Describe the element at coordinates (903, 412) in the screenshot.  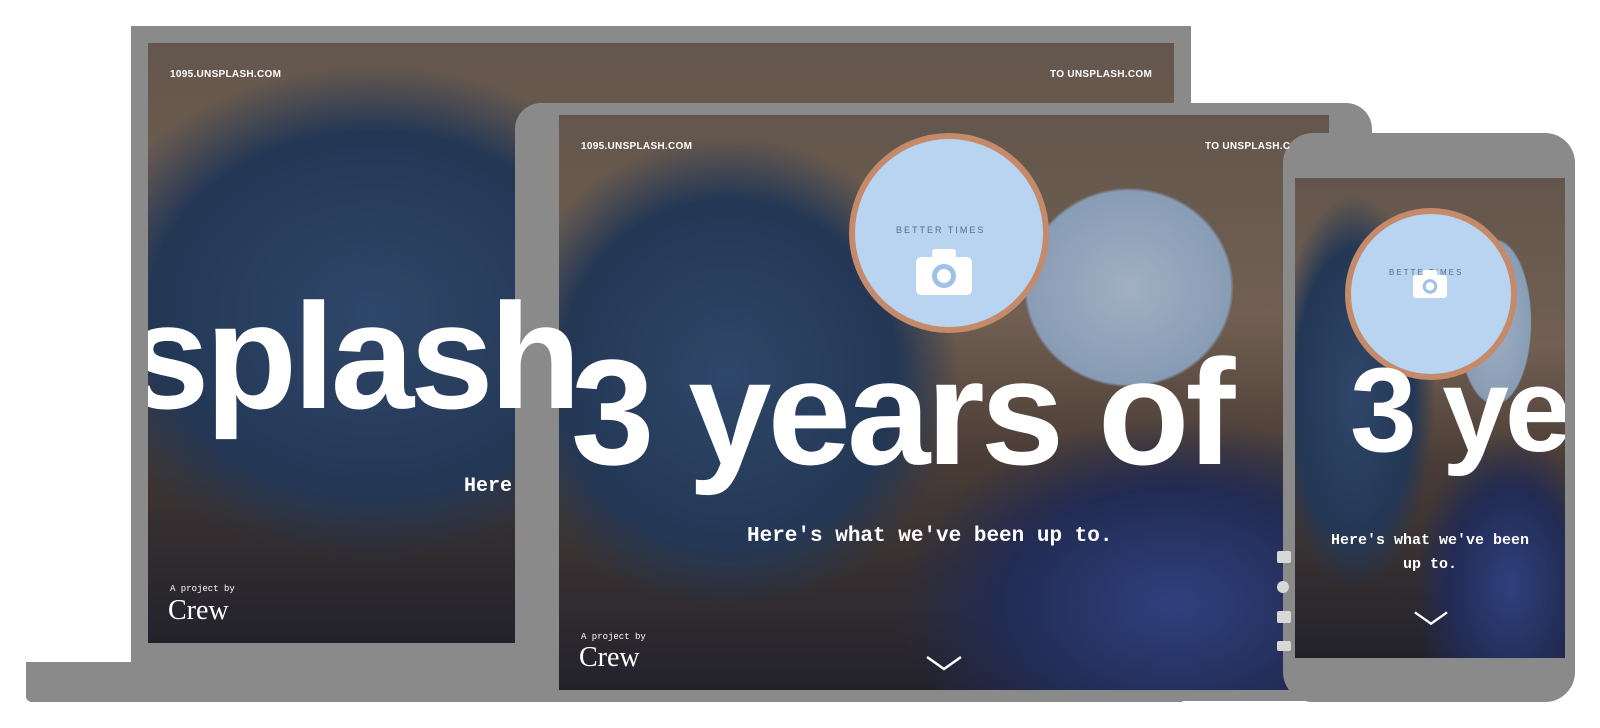
I see `tablet-headline: 3 years of` at that location.